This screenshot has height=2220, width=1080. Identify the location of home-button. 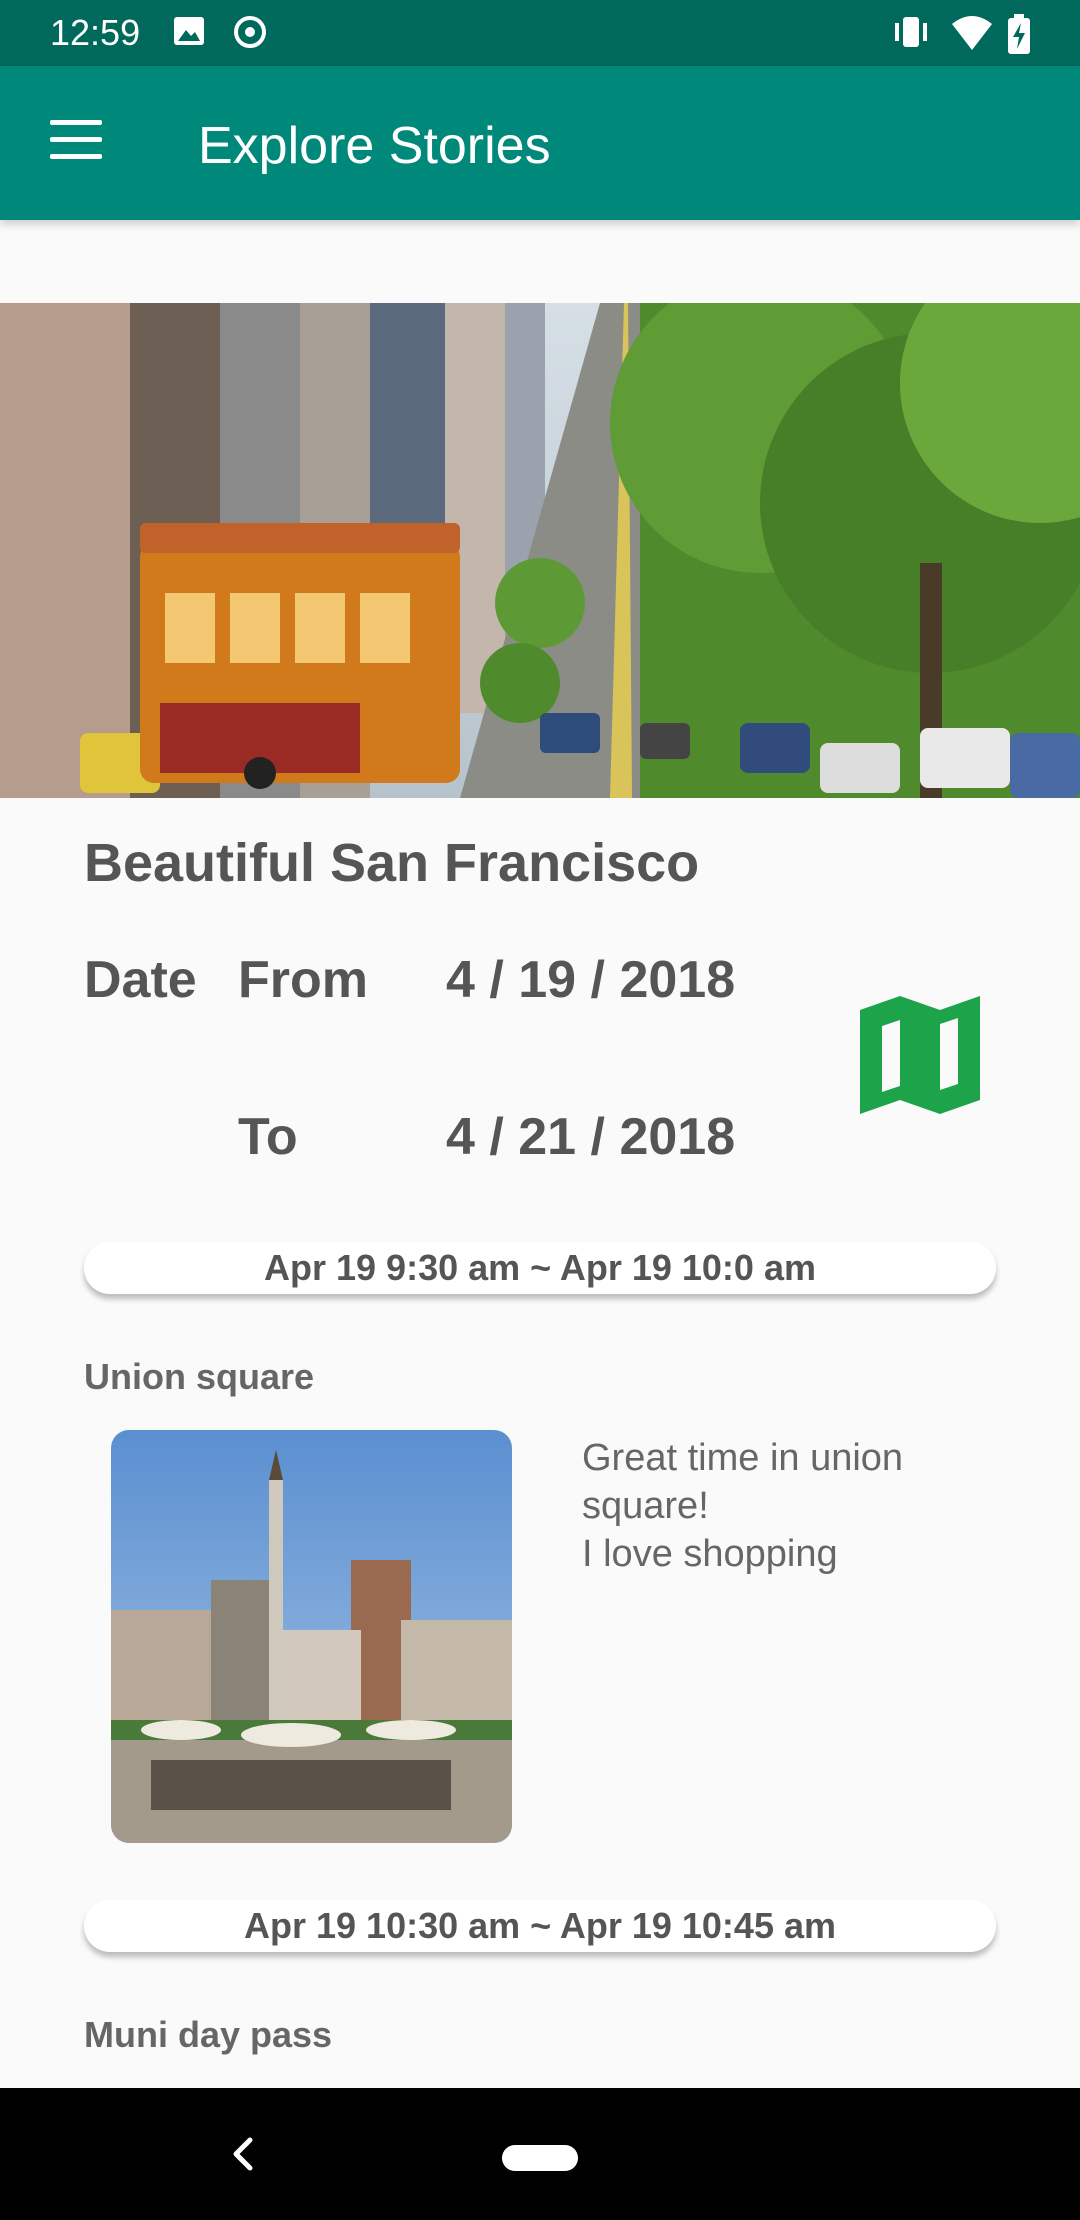
(540, 2158).